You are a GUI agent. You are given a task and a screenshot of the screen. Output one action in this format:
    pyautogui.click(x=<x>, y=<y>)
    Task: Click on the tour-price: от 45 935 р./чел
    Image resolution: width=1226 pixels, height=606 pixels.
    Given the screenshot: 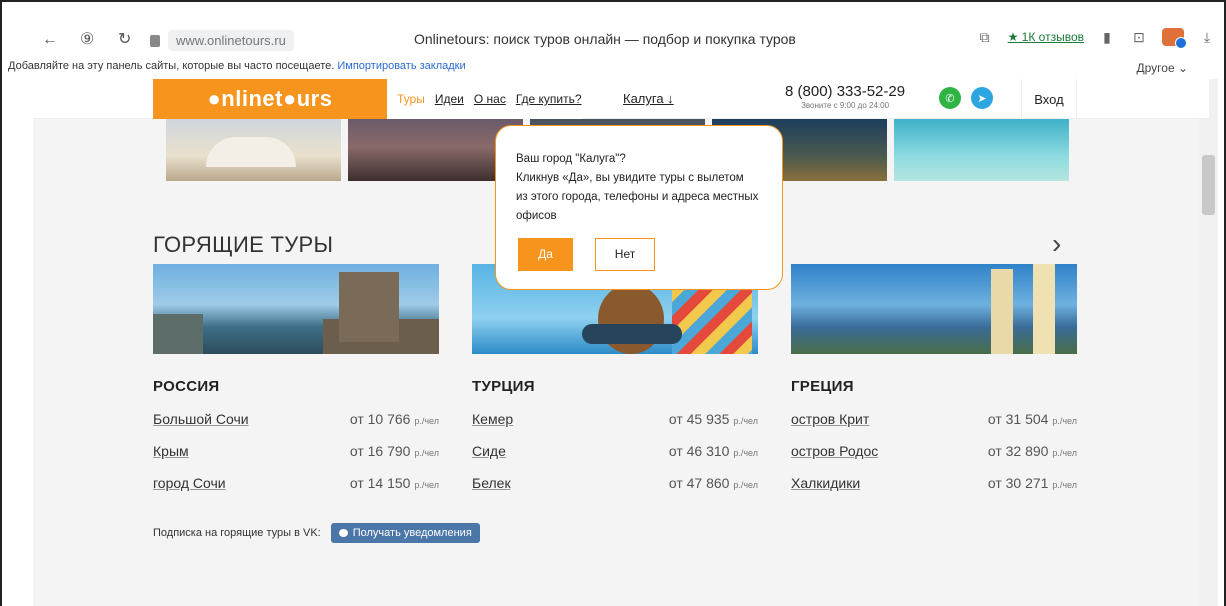 What is the action you would take?
    pyautogui.click(x=713, y=419)
    